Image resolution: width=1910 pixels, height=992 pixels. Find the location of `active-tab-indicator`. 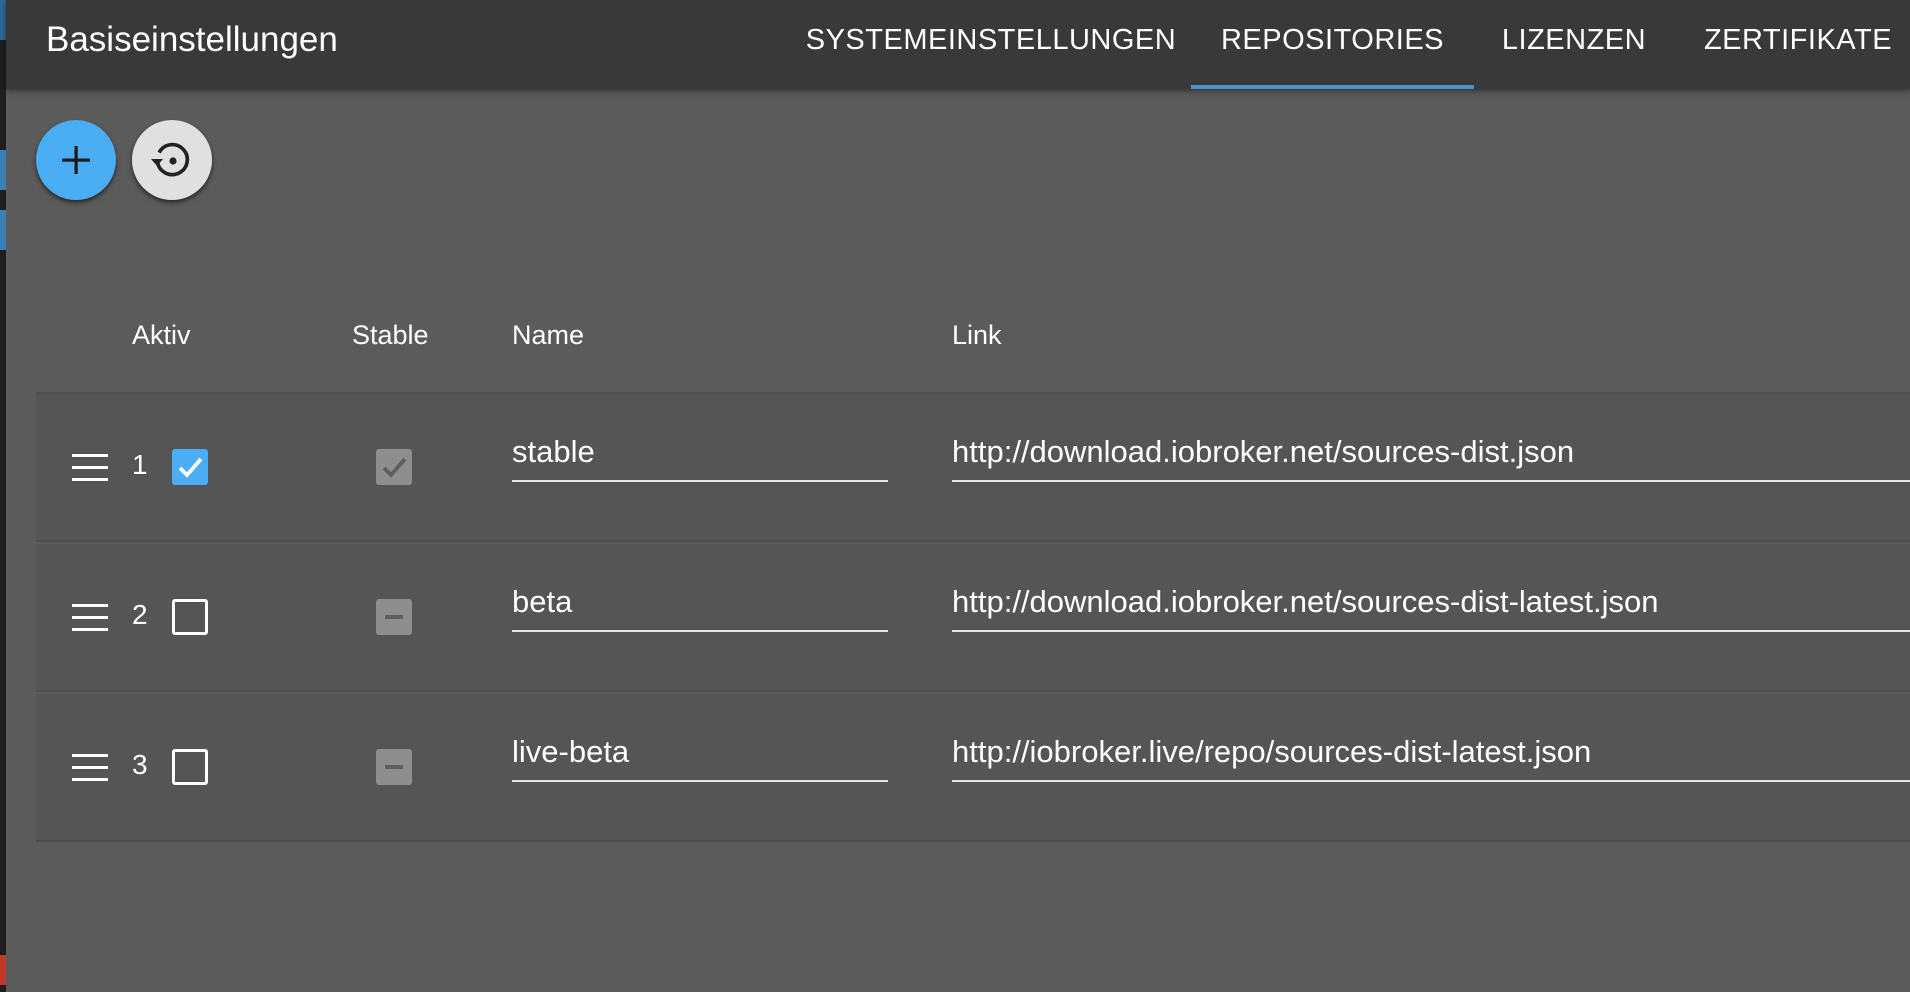

active-tab-indicator is located at coordinates (1332, 87).